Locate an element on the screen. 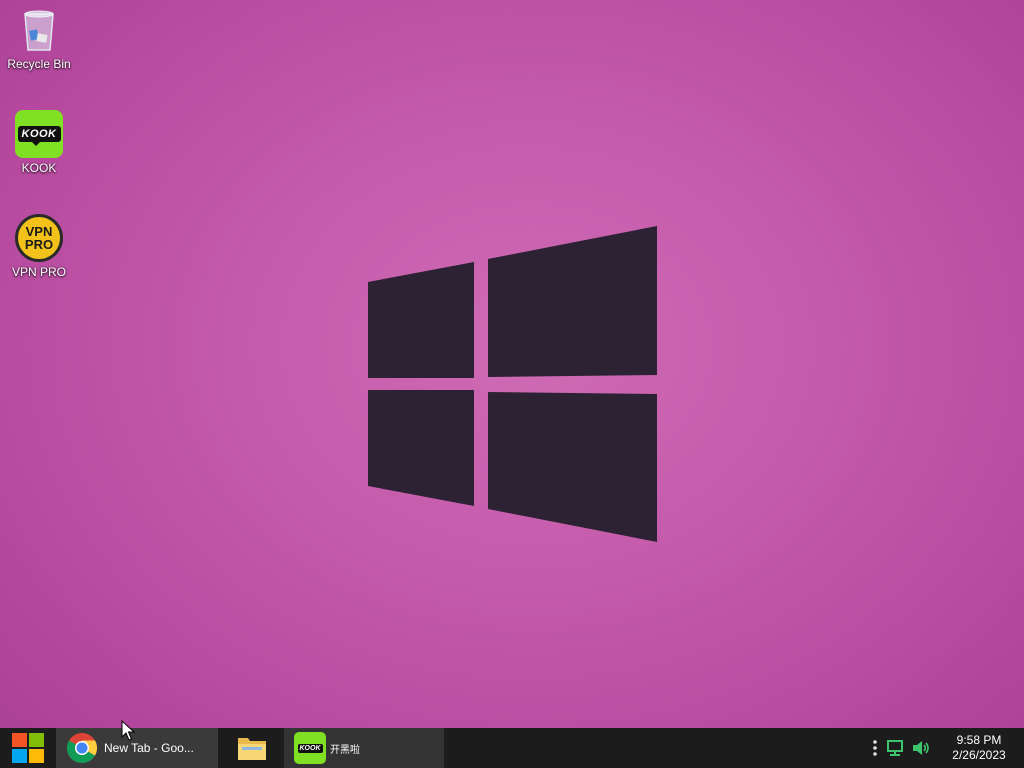  kook-mini-badge: KOOK is located at coordinates (310, 748).